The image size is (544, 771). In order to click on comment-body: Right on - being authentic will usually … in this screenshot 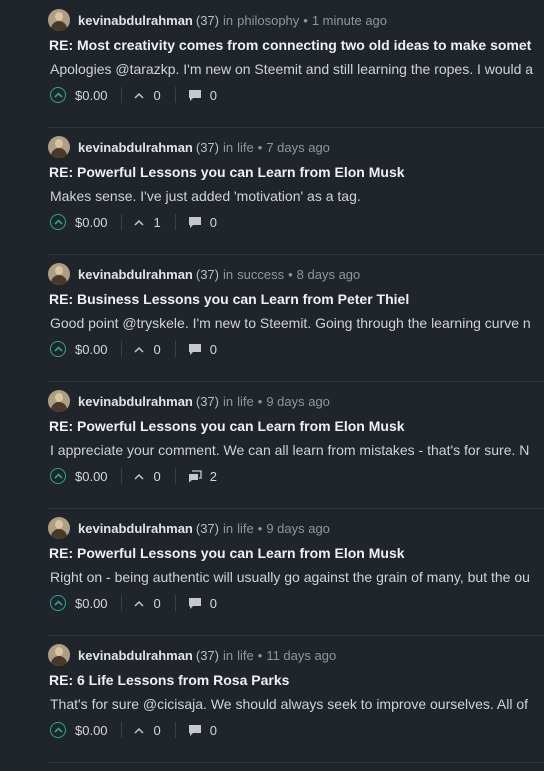, I will do `click(290, 577)`.